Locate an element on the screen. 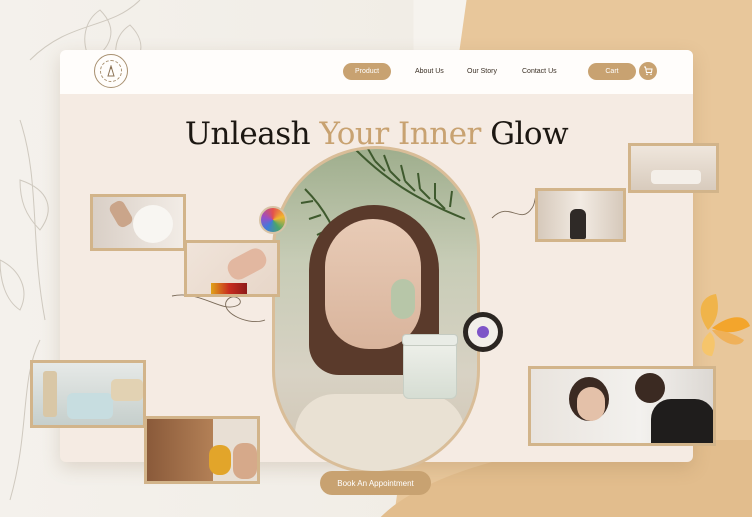  salon-bench is located at coordinates (676, 177).